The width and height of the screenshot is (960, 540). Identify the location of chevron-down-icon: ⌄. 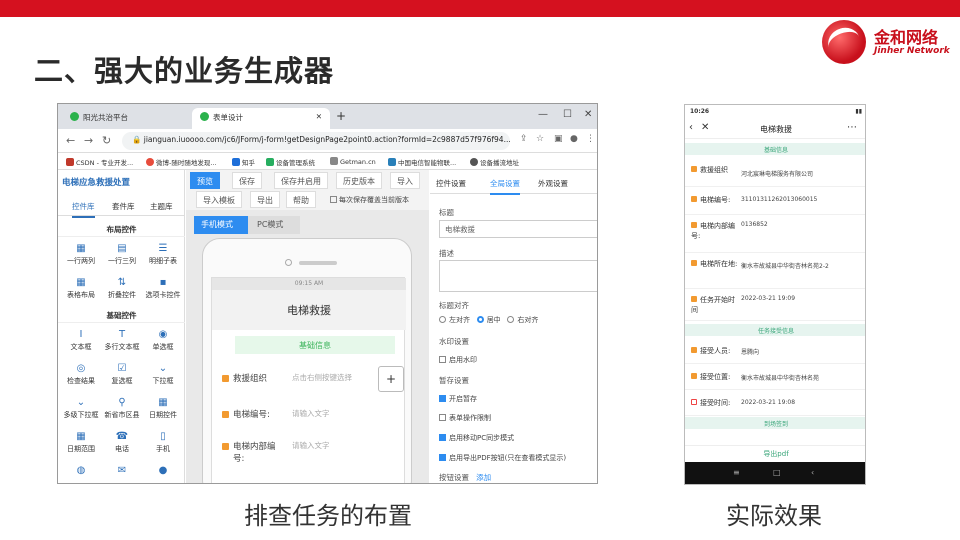
(163, 368).